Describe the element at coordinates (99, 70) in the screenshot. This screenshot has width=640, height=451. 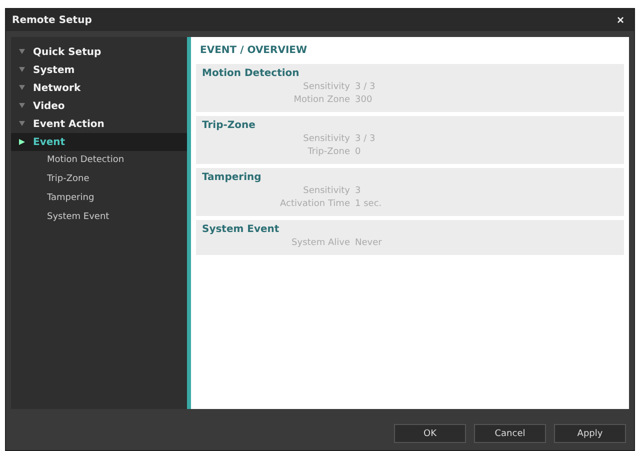
I see `sidebar-item: System` at that location.